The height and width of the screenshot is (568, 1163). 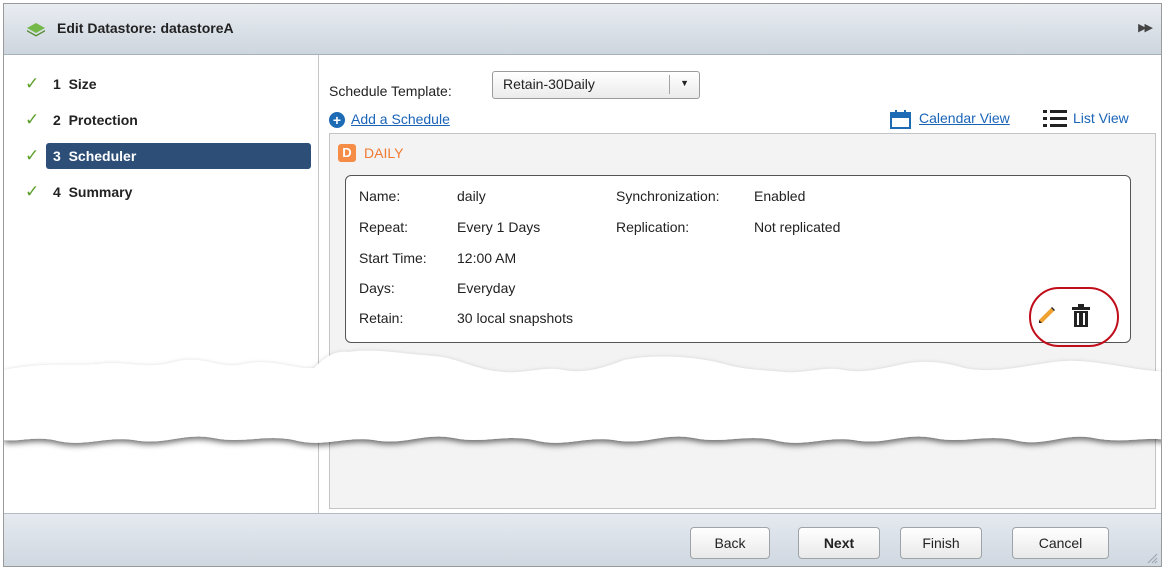 I want to click on replication-key: Replication:, so click(x=653, y=227).